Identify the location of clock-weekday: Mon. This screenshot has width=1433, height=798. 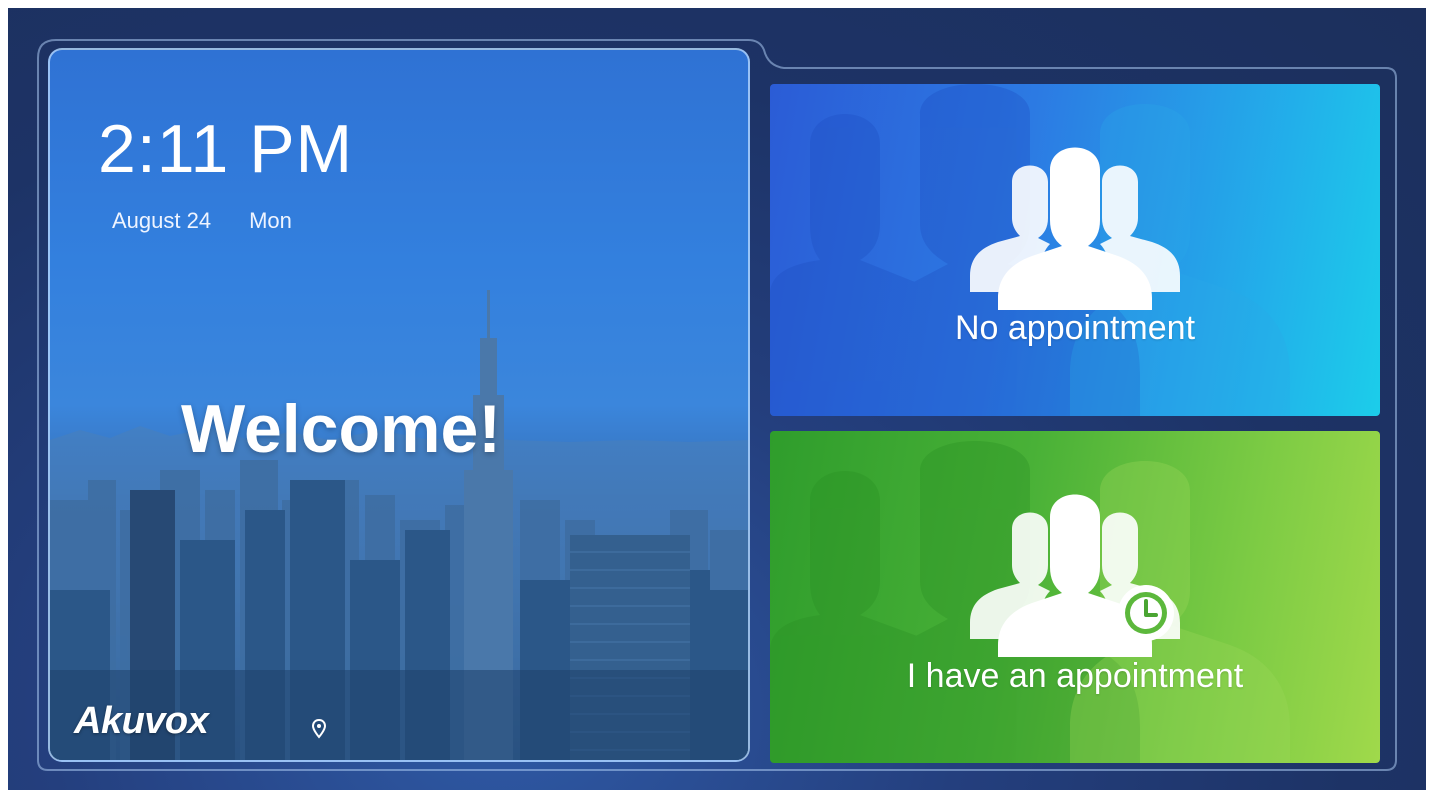
(270, 220).